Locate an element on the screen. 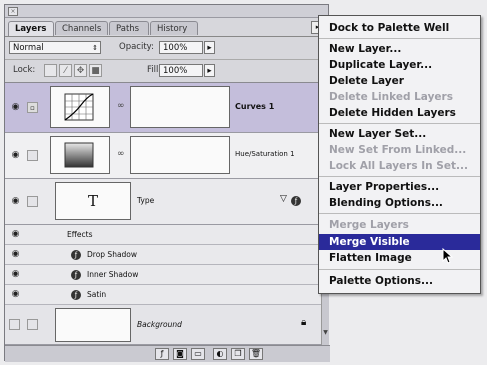 The image size is (487, 365). menu-item-merge-layers: Merge Layers is located at coordinates (369, 225).